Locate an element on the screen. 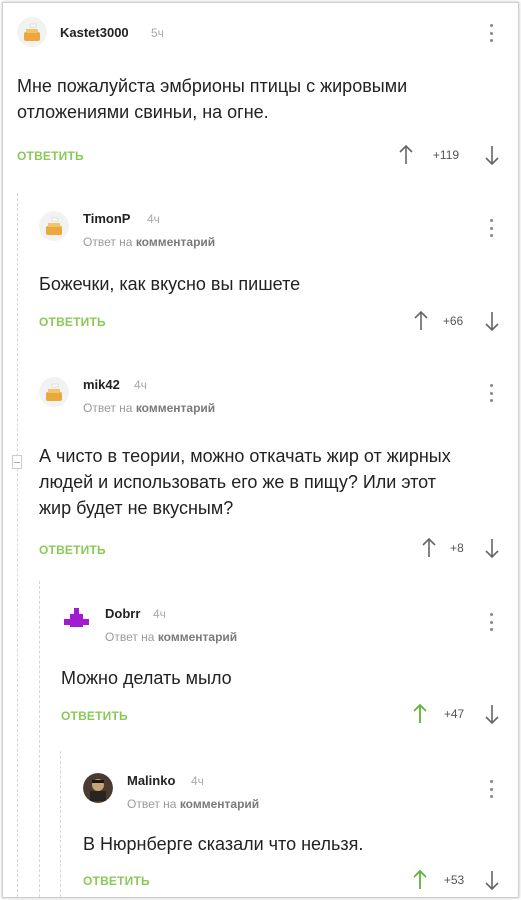 The image size is (521, 900). vote-controls: +53 is located at coordinates (457, 880).